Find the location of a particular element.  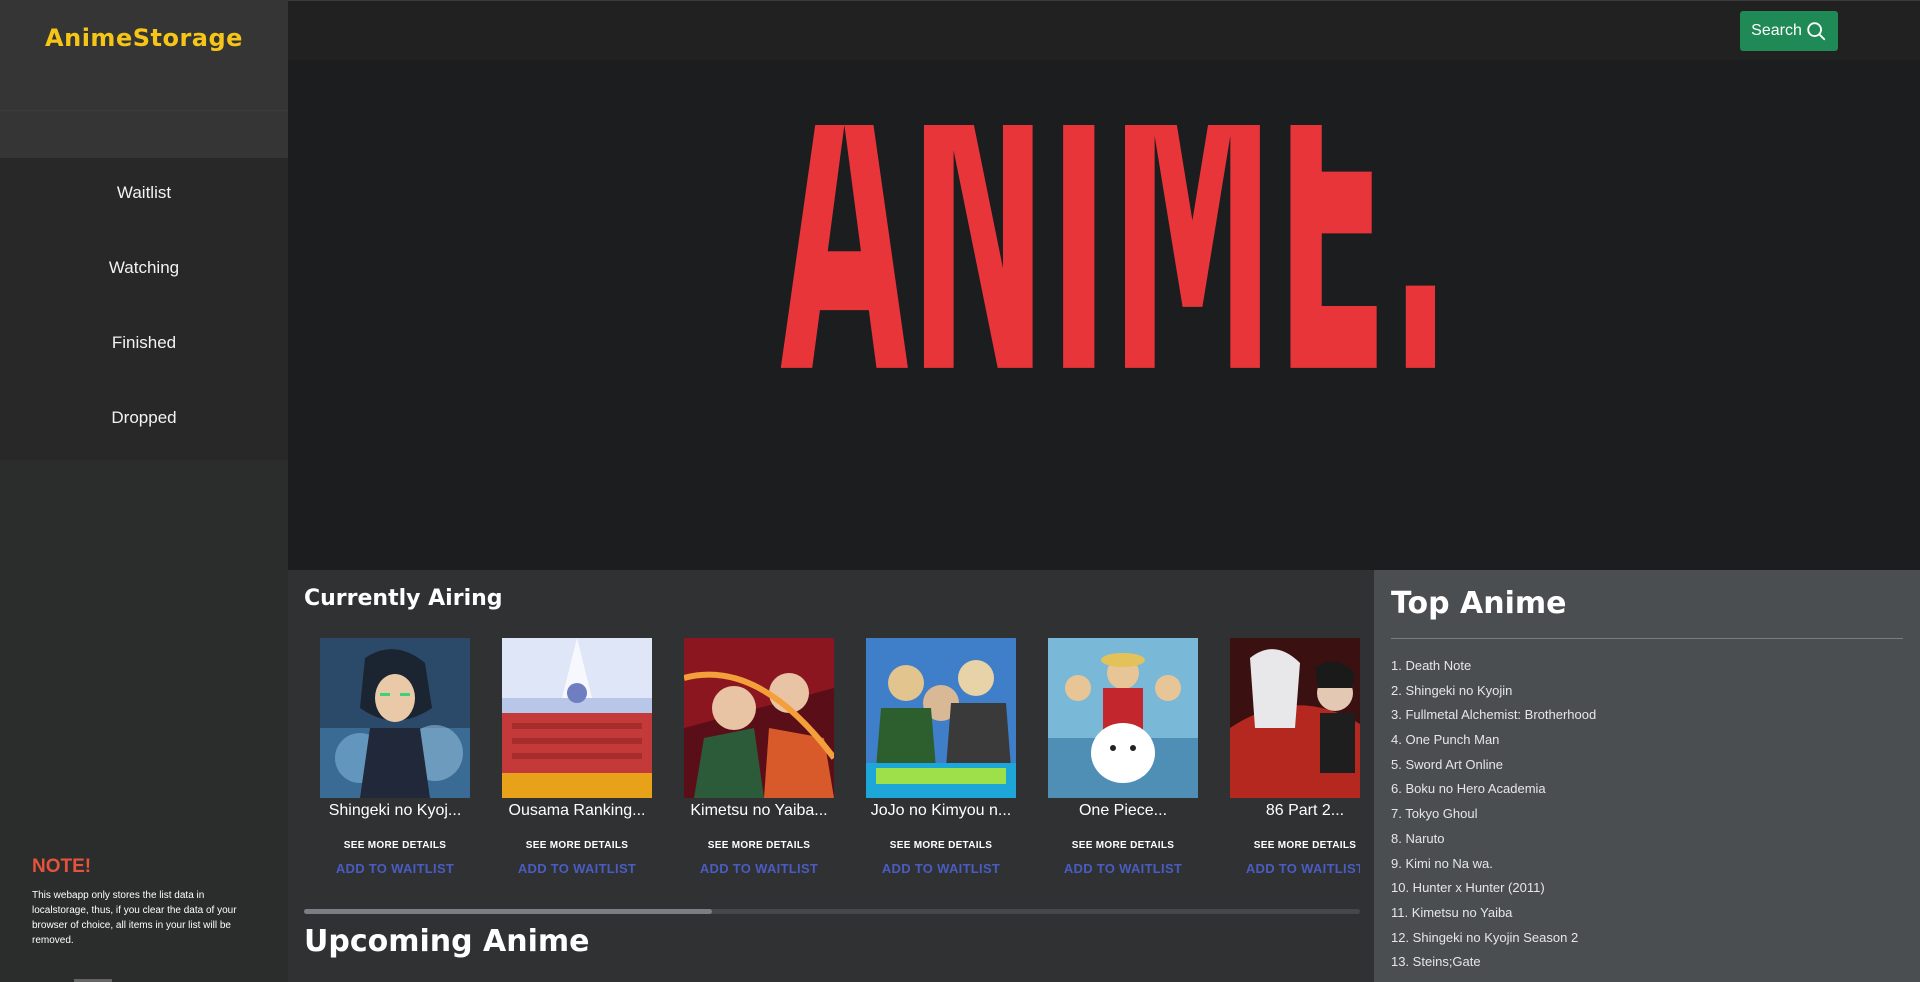

app-logo: AnimeStorage is located at coordinates (144, 38).